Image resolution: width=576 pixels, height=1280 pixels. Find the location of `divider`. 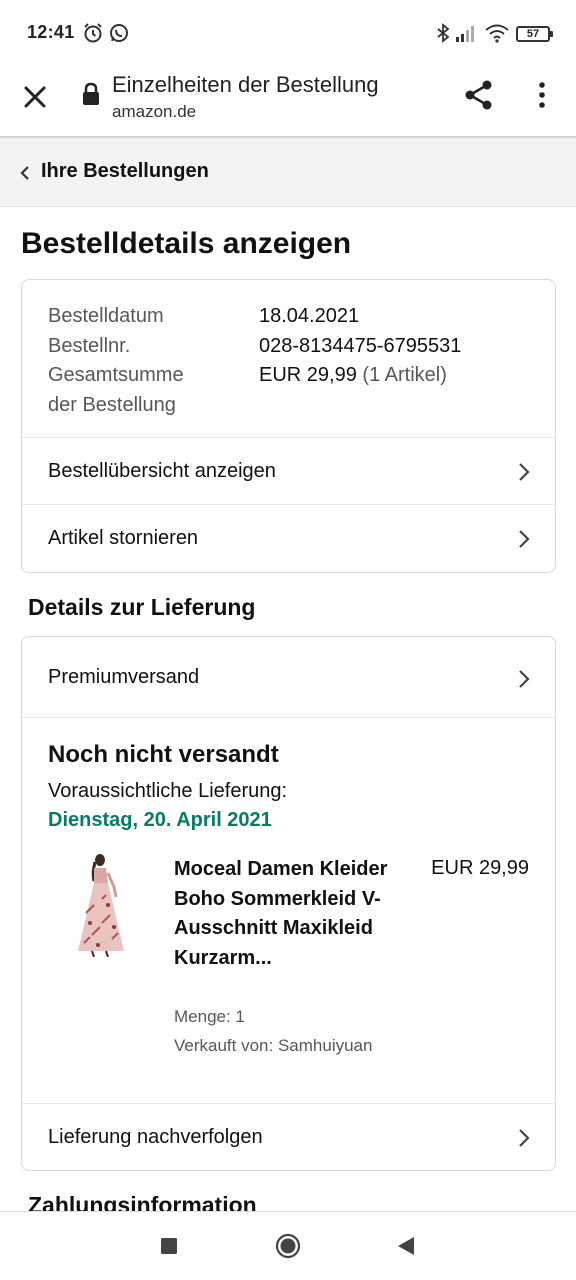

divider is located at coordinates (288, 717).